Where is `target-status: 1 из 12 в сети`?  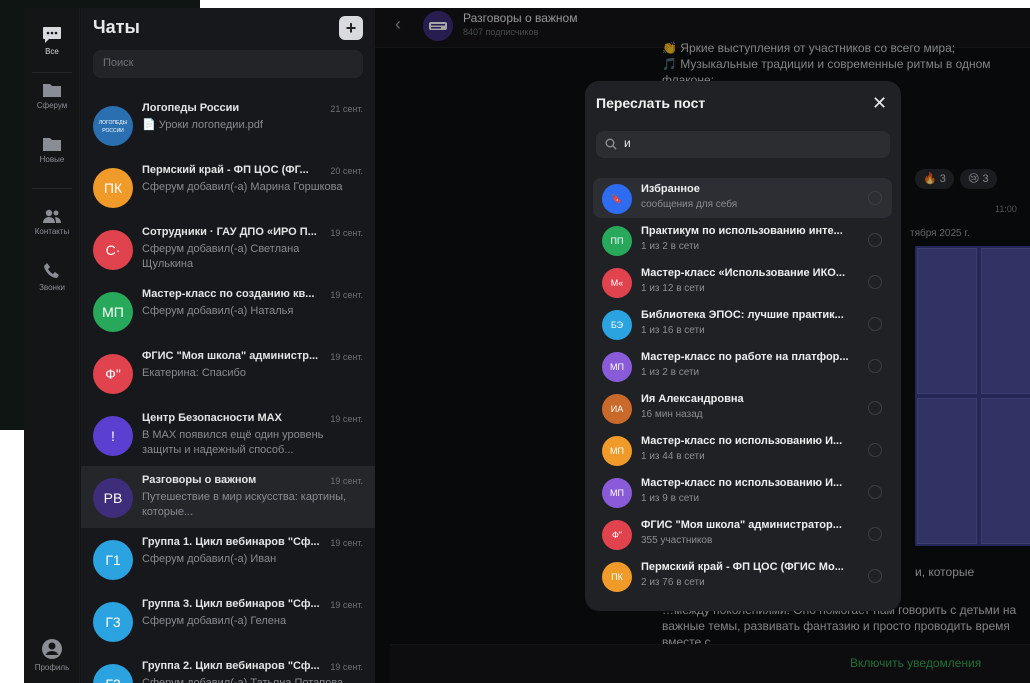 target-status: 1 из 12 в сети is located at coordinates (673, 288).